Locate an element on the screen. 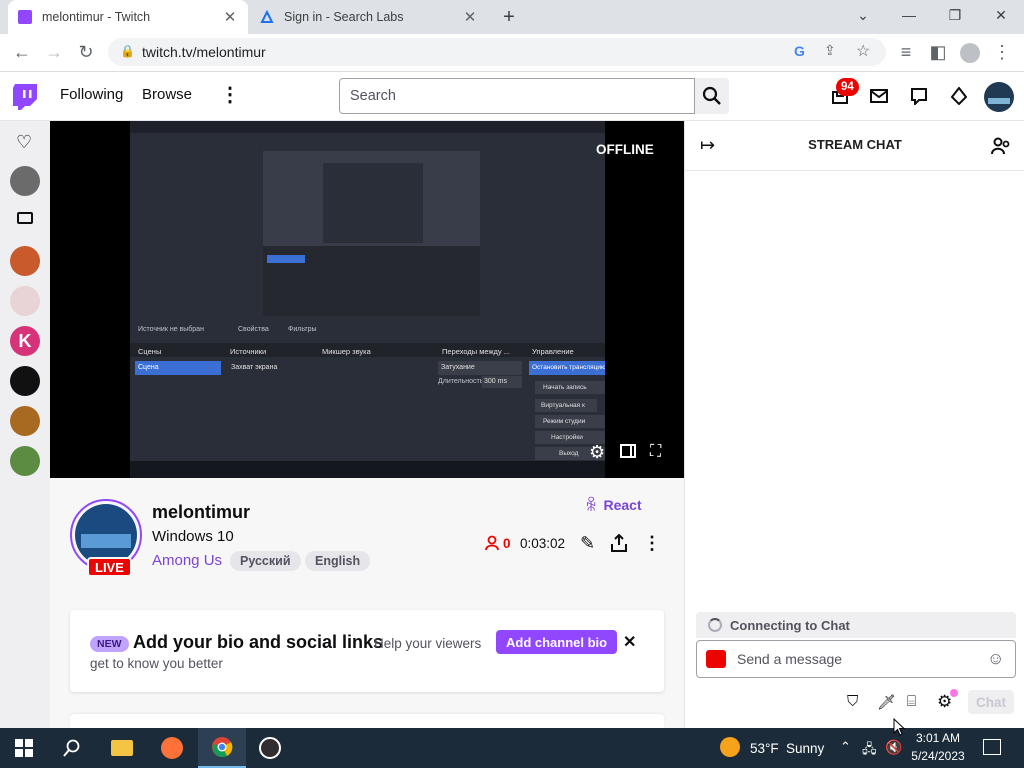  clock-date: 5/24/2023 is located at coordinates (938, 756).